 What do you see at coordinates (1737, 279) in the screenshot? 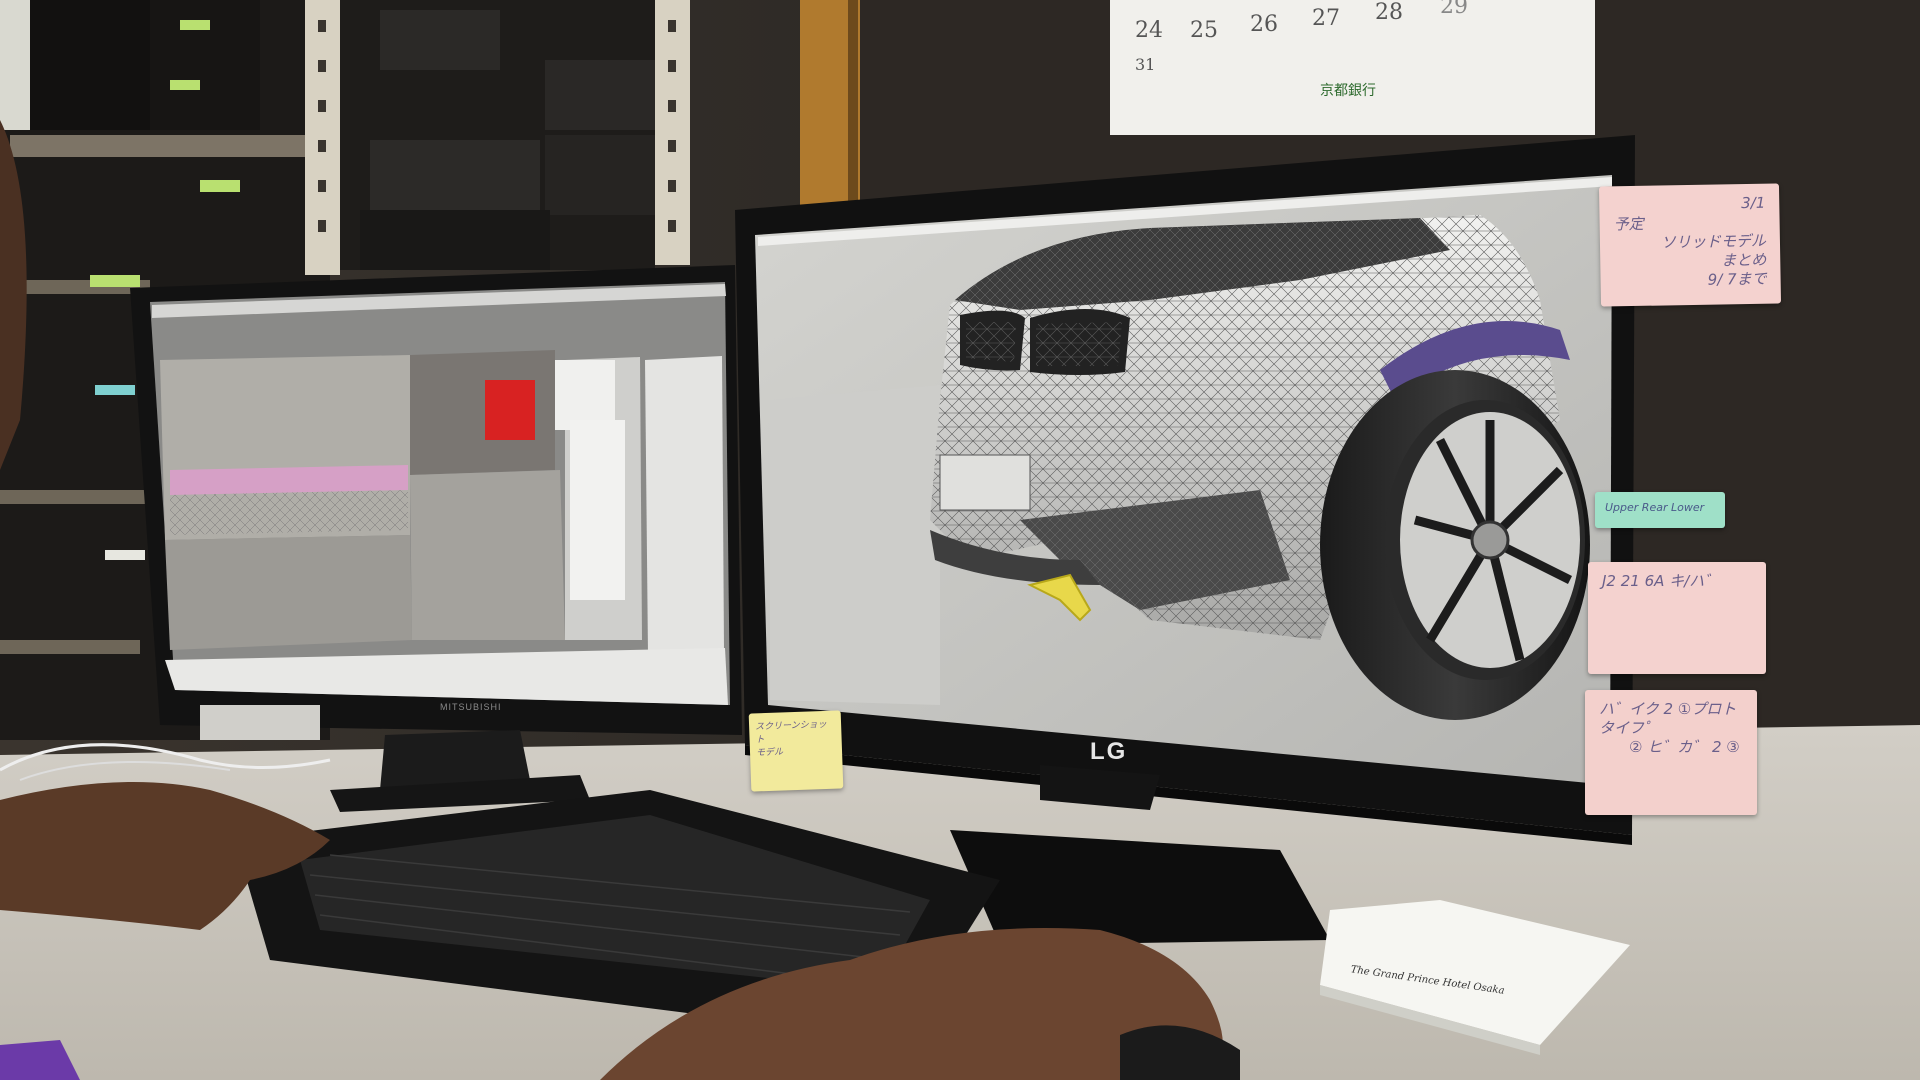
I see `sticky-line-5: 9/ 7まで` at bounding box center [1737, 279].